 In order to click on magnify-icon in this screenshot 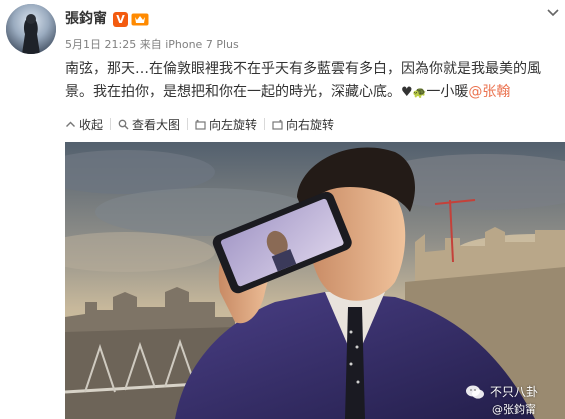, I will do `click(123, 124)`.